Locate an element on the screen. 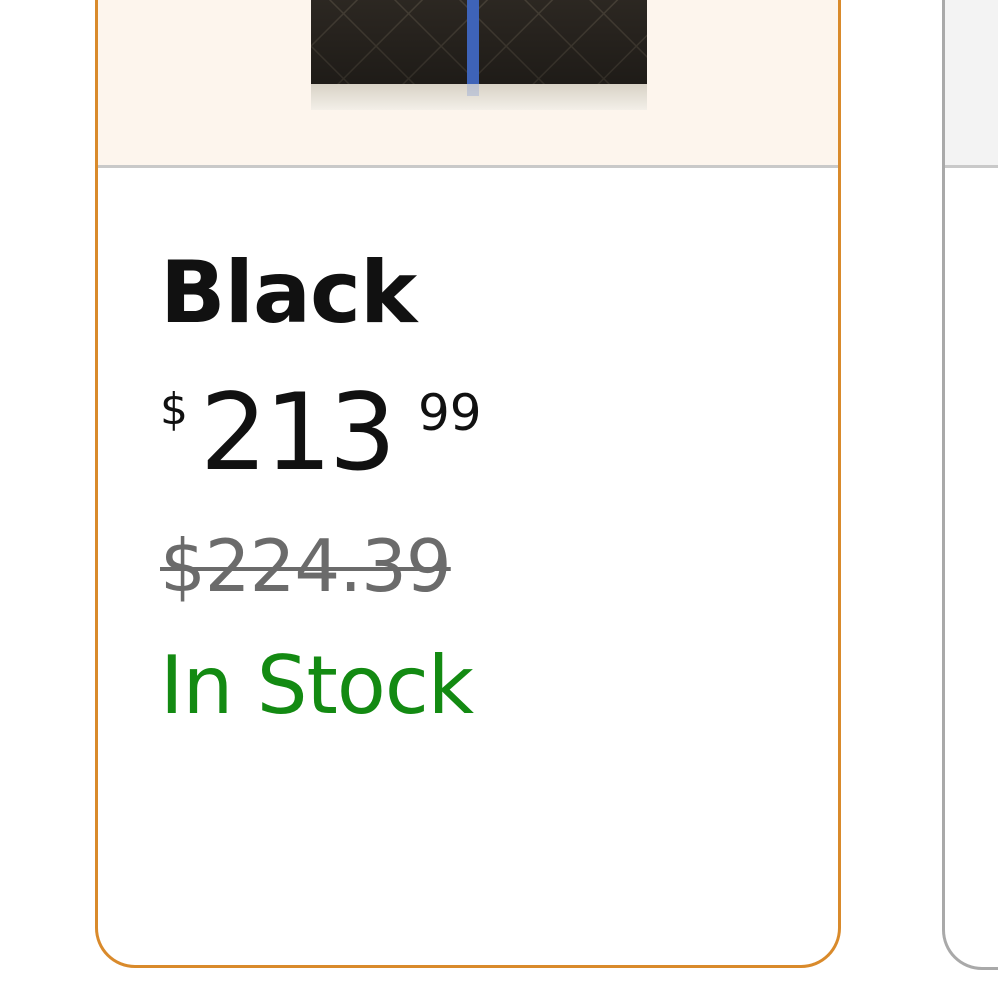  price-fraction: 99 is located at coordinates (450, 413).